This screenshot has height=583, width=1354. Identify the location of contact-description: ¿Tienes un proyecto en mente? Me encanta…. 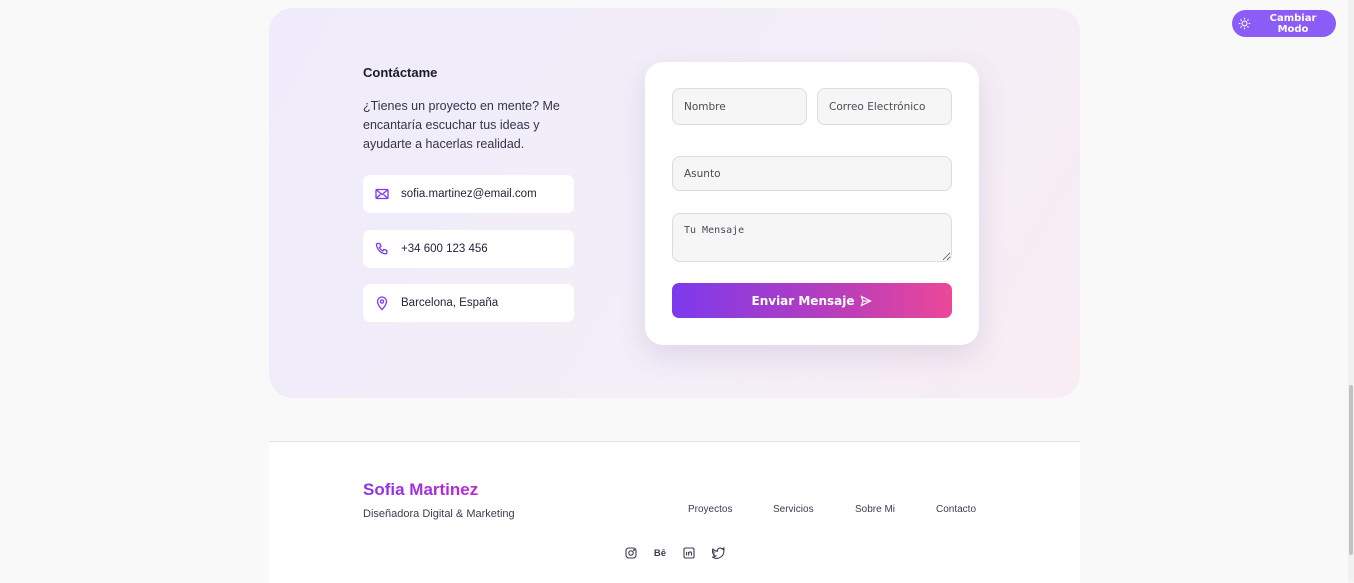
(461, 125).